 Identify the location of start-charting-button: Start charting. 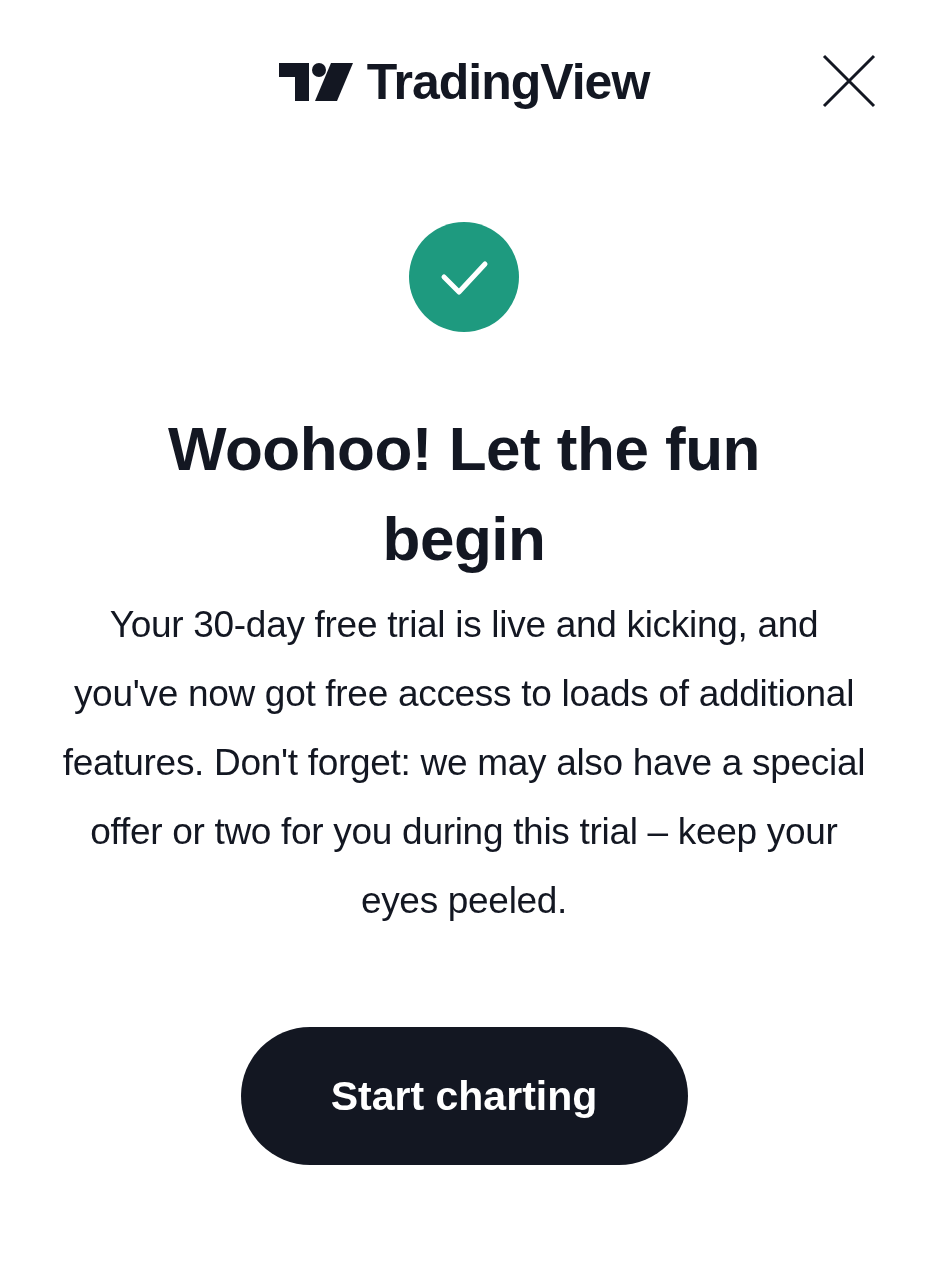
(464, 1096).